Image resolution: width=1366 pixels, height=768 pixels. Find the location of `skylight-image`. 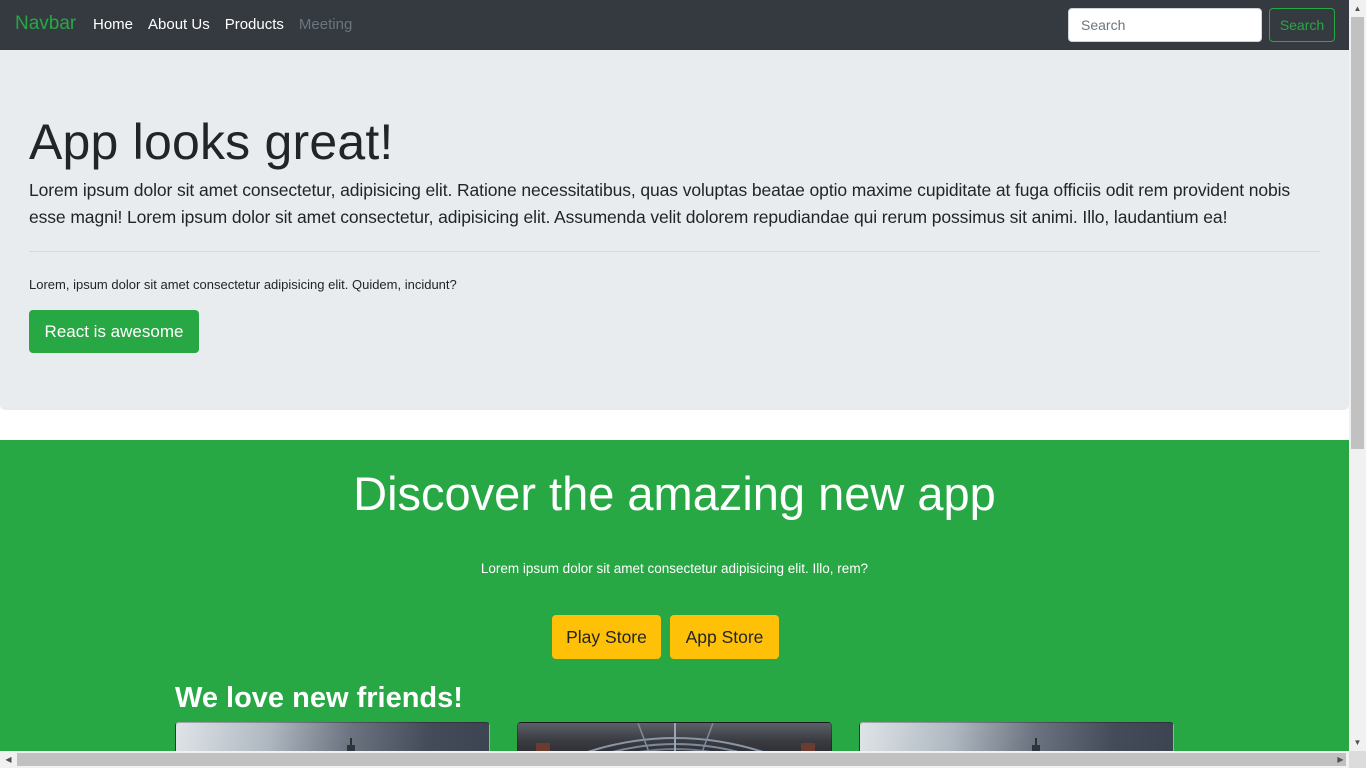

skylight-image is located at coordinates (675, 737).